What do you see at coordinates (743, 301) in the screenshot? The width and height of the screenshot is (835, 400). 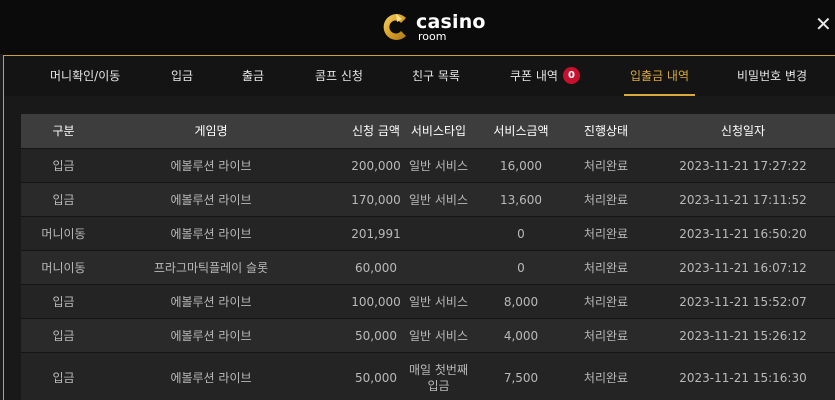 I see `row-date: 2023-11-21 15:52:07` at bounding box center [743, 301].